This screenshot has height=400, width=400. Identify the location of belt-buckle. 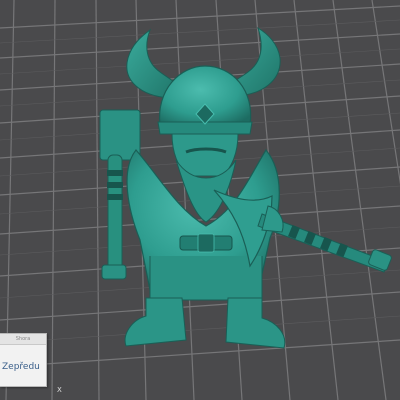
(206, 243).